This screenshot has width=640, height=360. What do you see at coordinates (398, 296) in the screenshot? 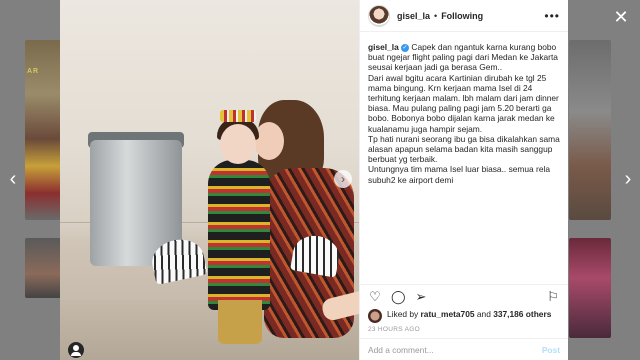
I see `comment-bubble-icon: ◯` at bounding box center [398, 296].